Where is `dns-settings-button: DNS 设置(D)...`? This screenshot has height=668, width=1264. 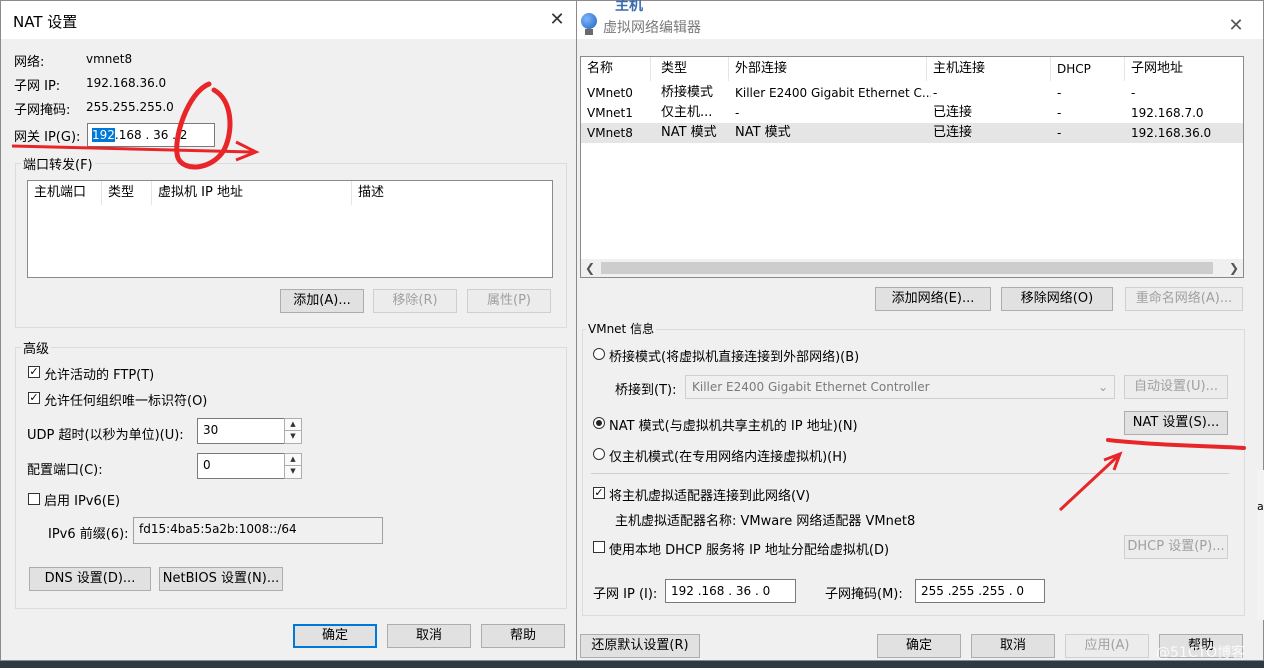 dns-settings-button: DNS 设置(D)... is located at coordinates (90, 579).